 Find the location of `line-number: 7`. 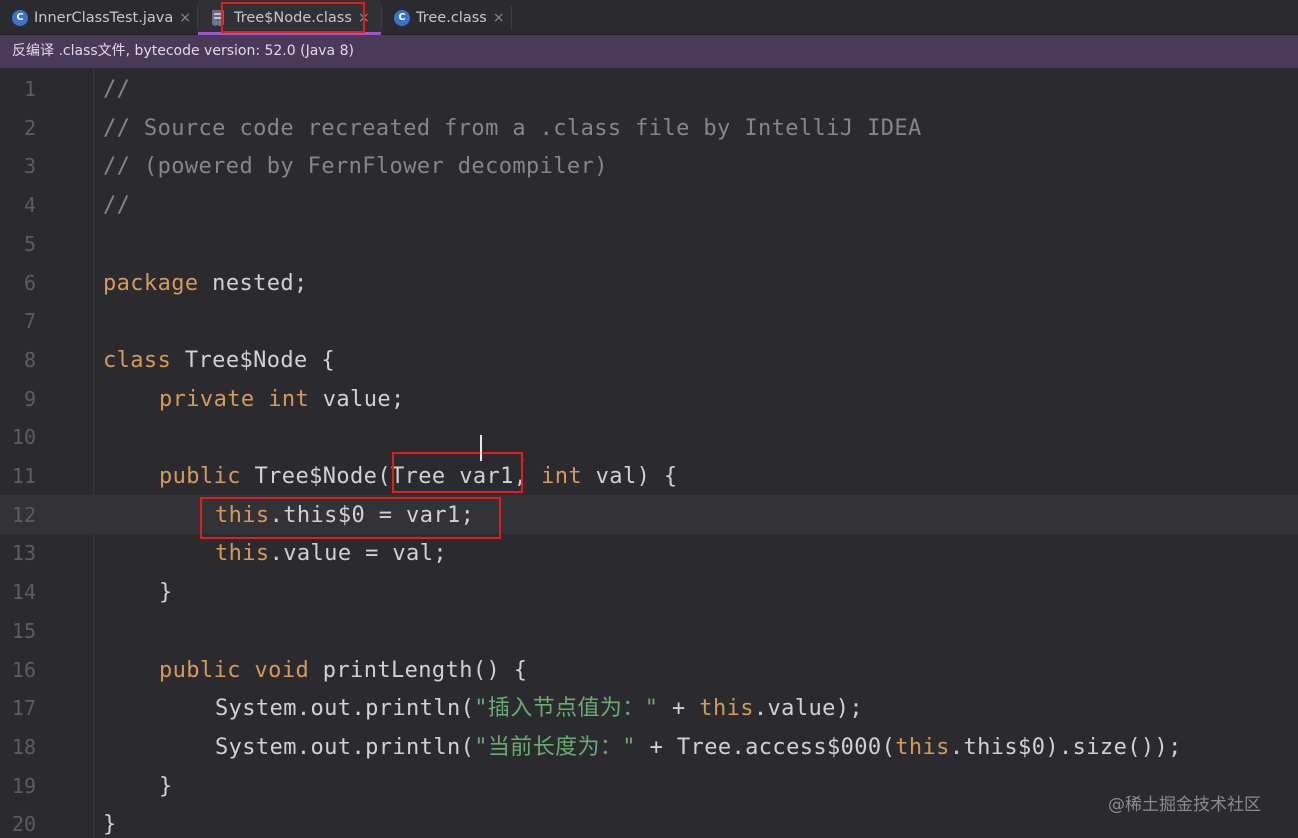

line-number: 7 is located at coordinates (29, 321).